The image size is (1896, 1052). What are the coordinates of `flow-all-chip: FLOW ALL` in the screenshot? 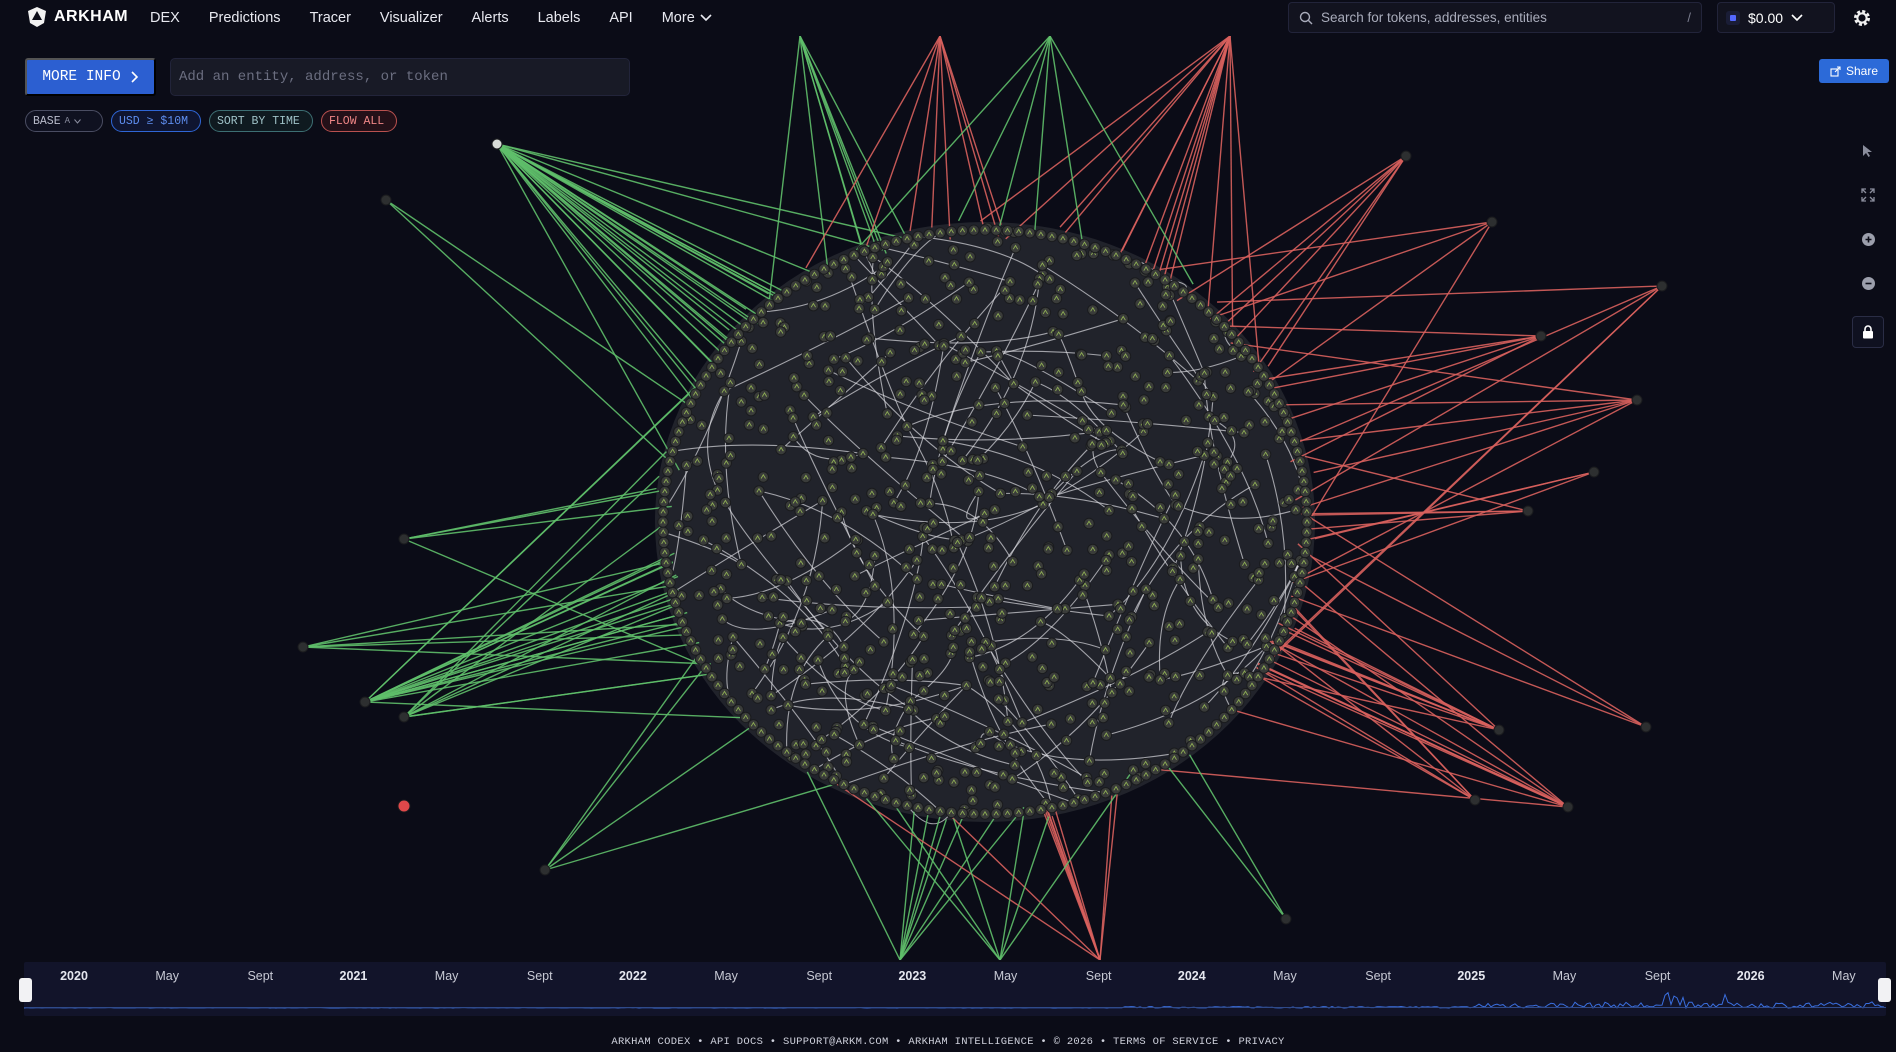 It's located at (359, 121).